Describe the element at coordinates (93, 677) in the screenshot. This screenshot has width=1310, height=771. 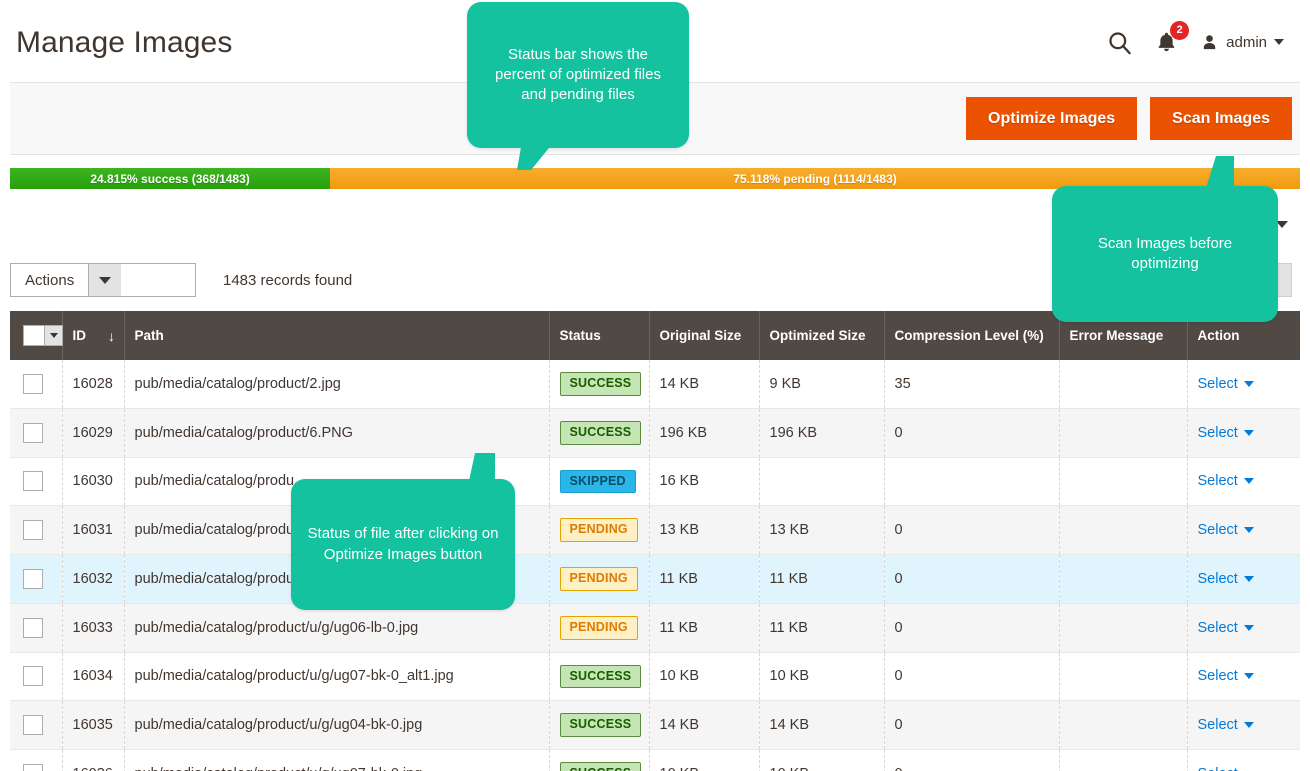
I see `cell-id: 16034` at that location.